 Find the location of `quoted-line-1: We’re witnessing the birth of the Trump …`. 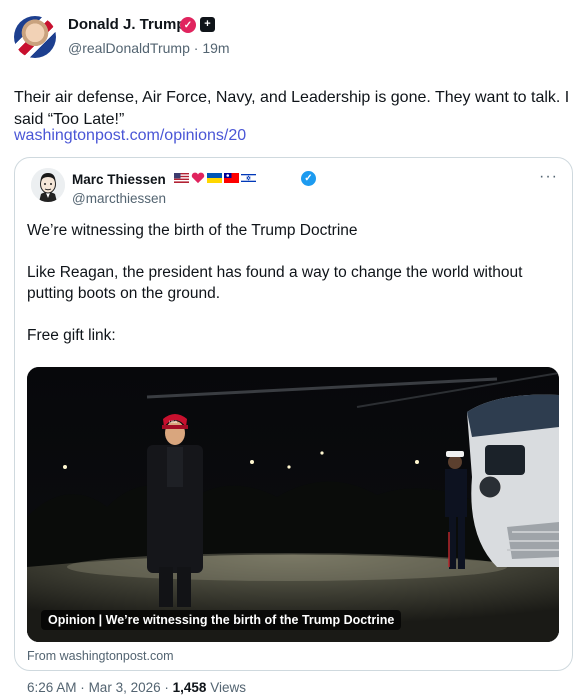

quoted-line-1: We’re witnessing the birth of the Trump … is located at coordinates (192, 230).